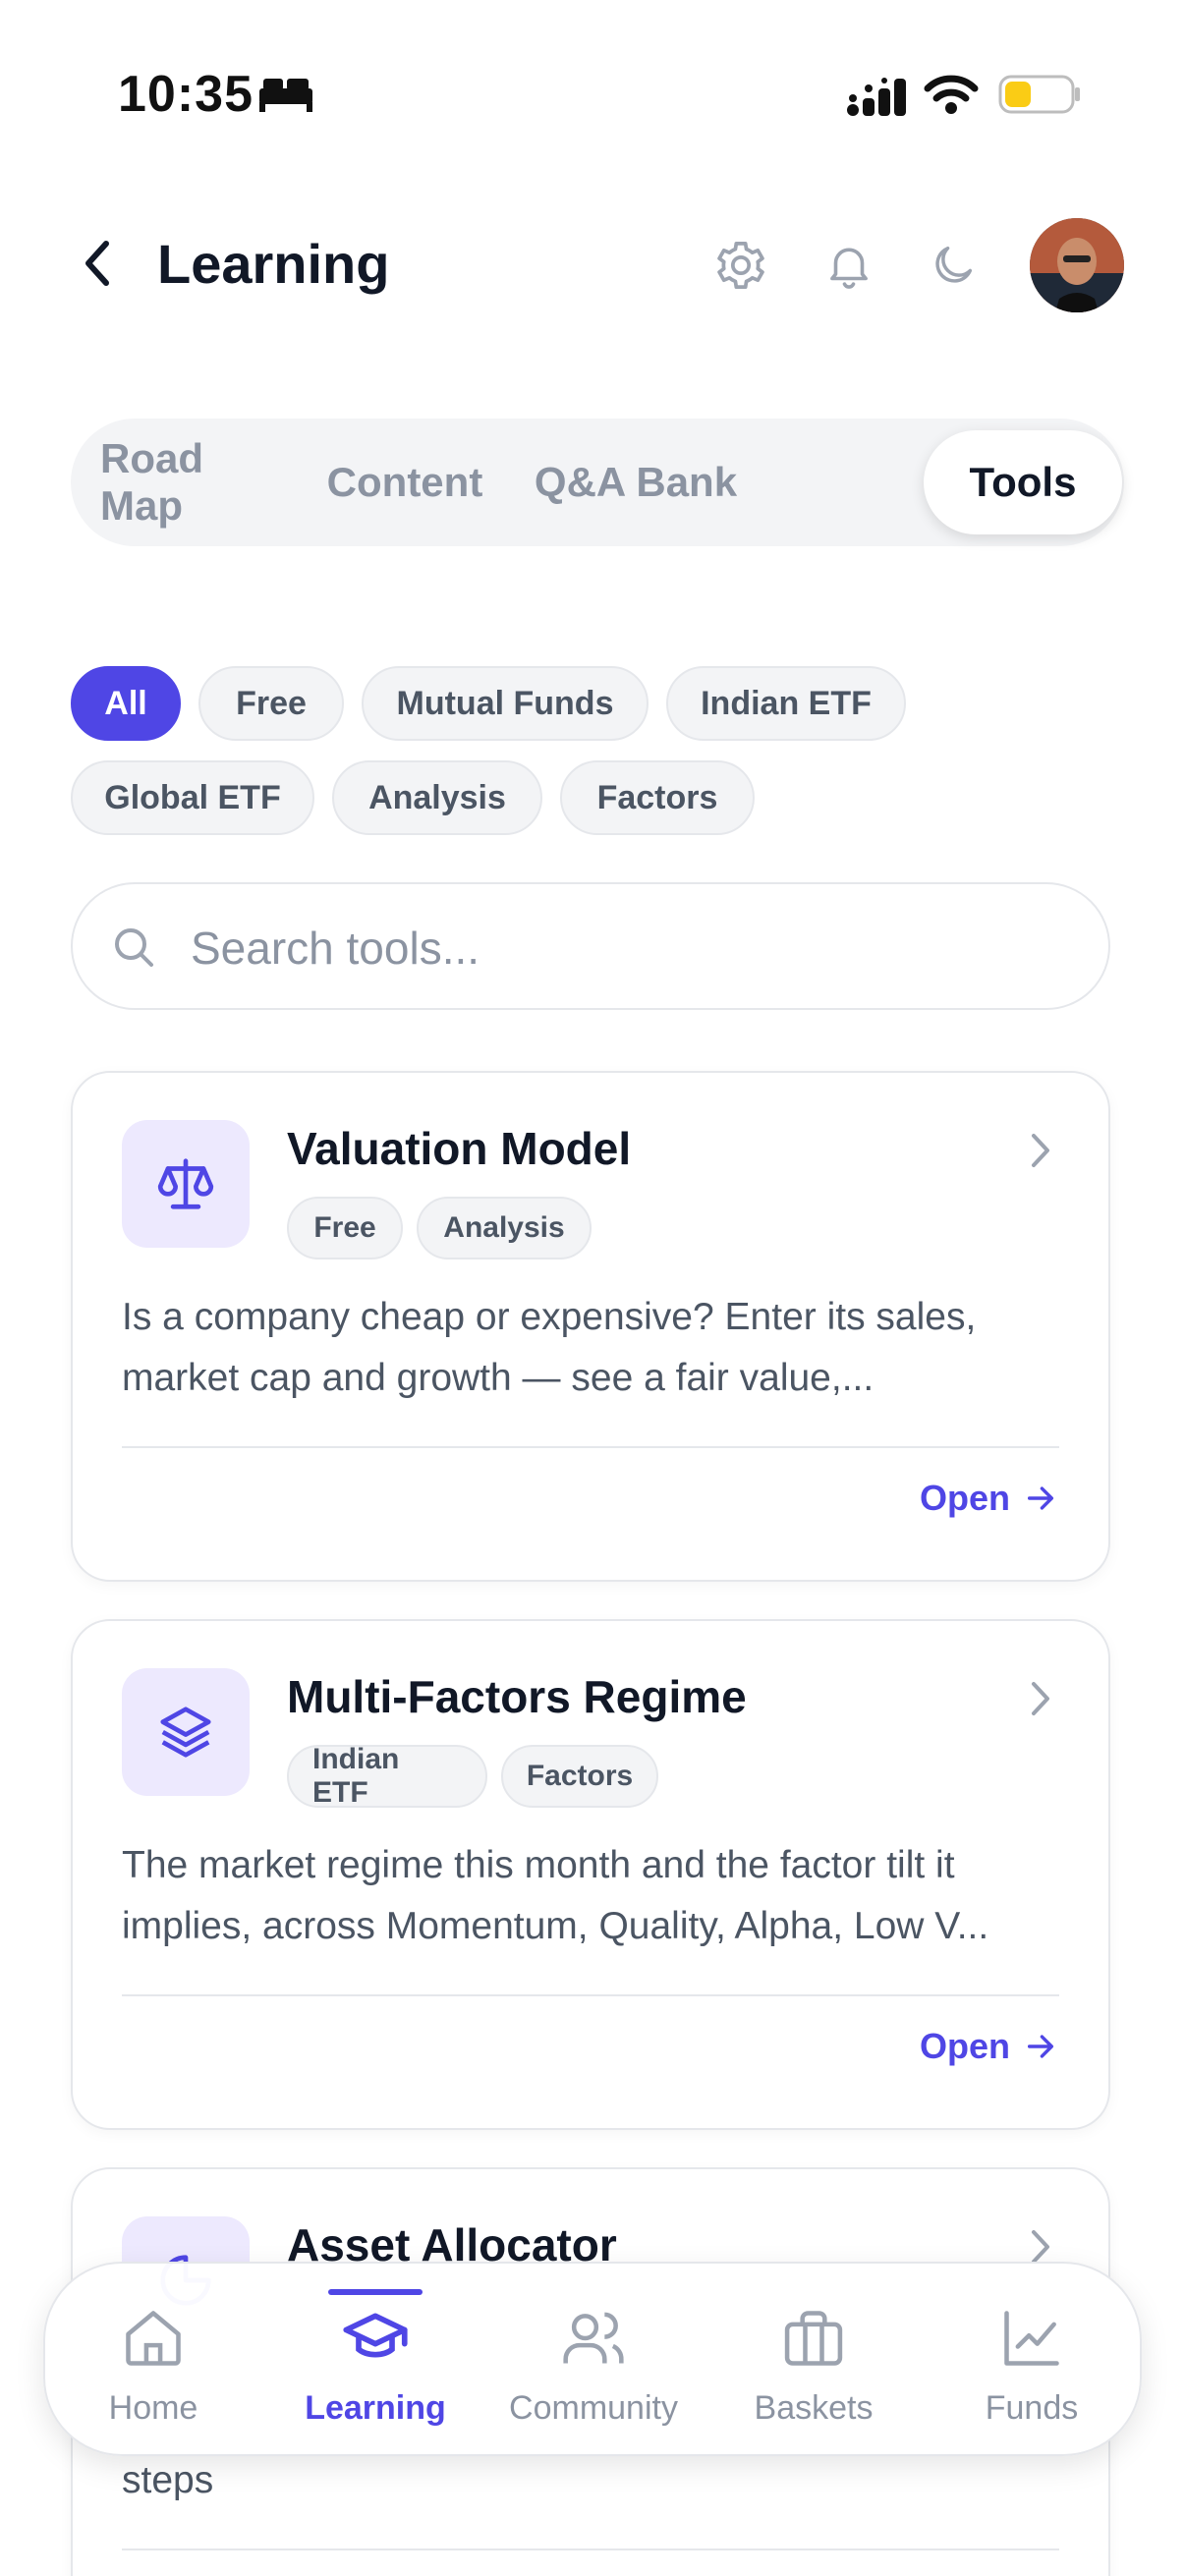  What do you see at coordinates (594, 2338) in the screenshot?
I see `users-icon` at bounding box center [594, 2338].